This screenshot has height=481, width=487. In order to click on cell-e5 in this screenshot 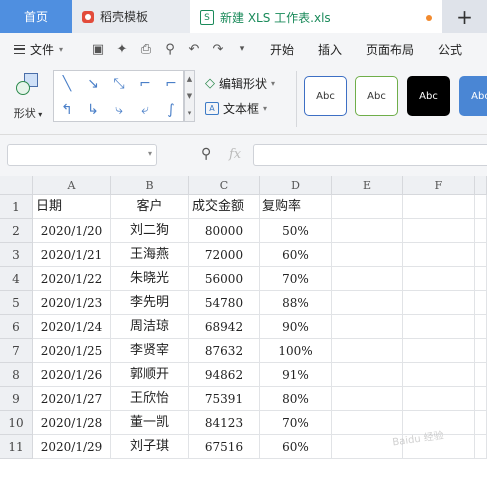, I will do `click(367, 303)`.